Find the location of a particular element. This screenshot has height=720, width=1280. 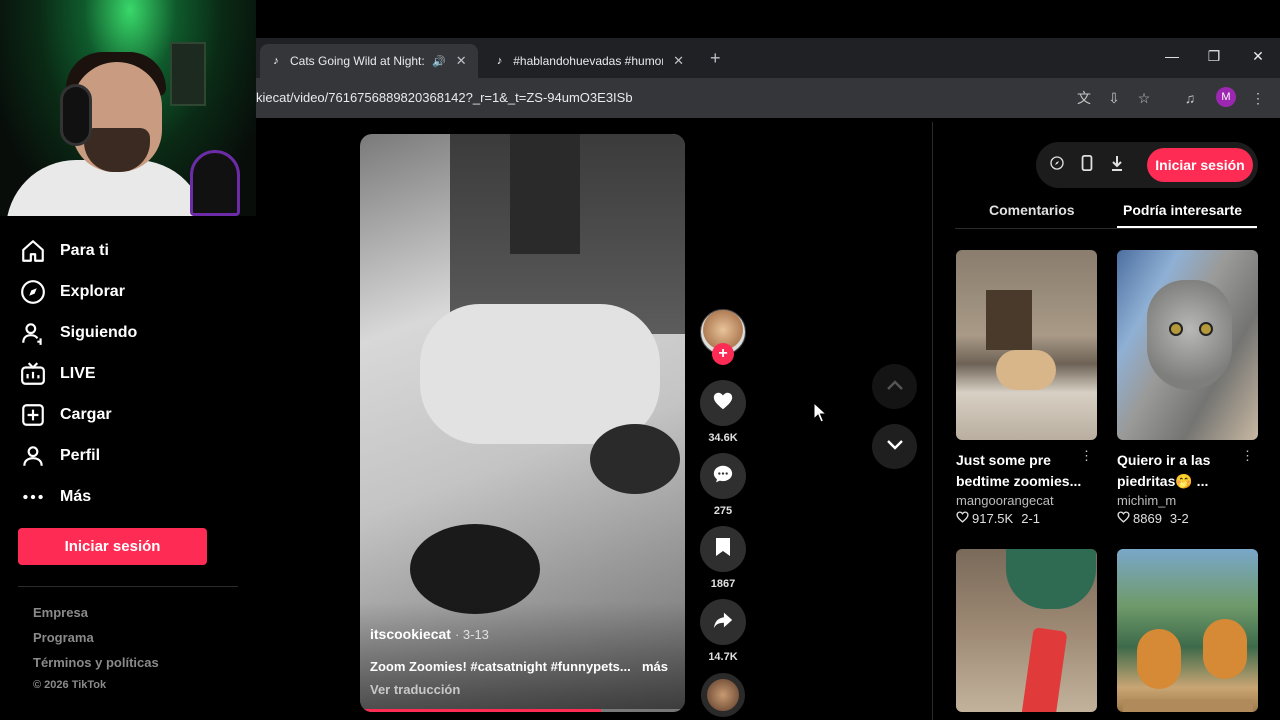

card-date: 3-2 is located at coordinates (1179, 518).